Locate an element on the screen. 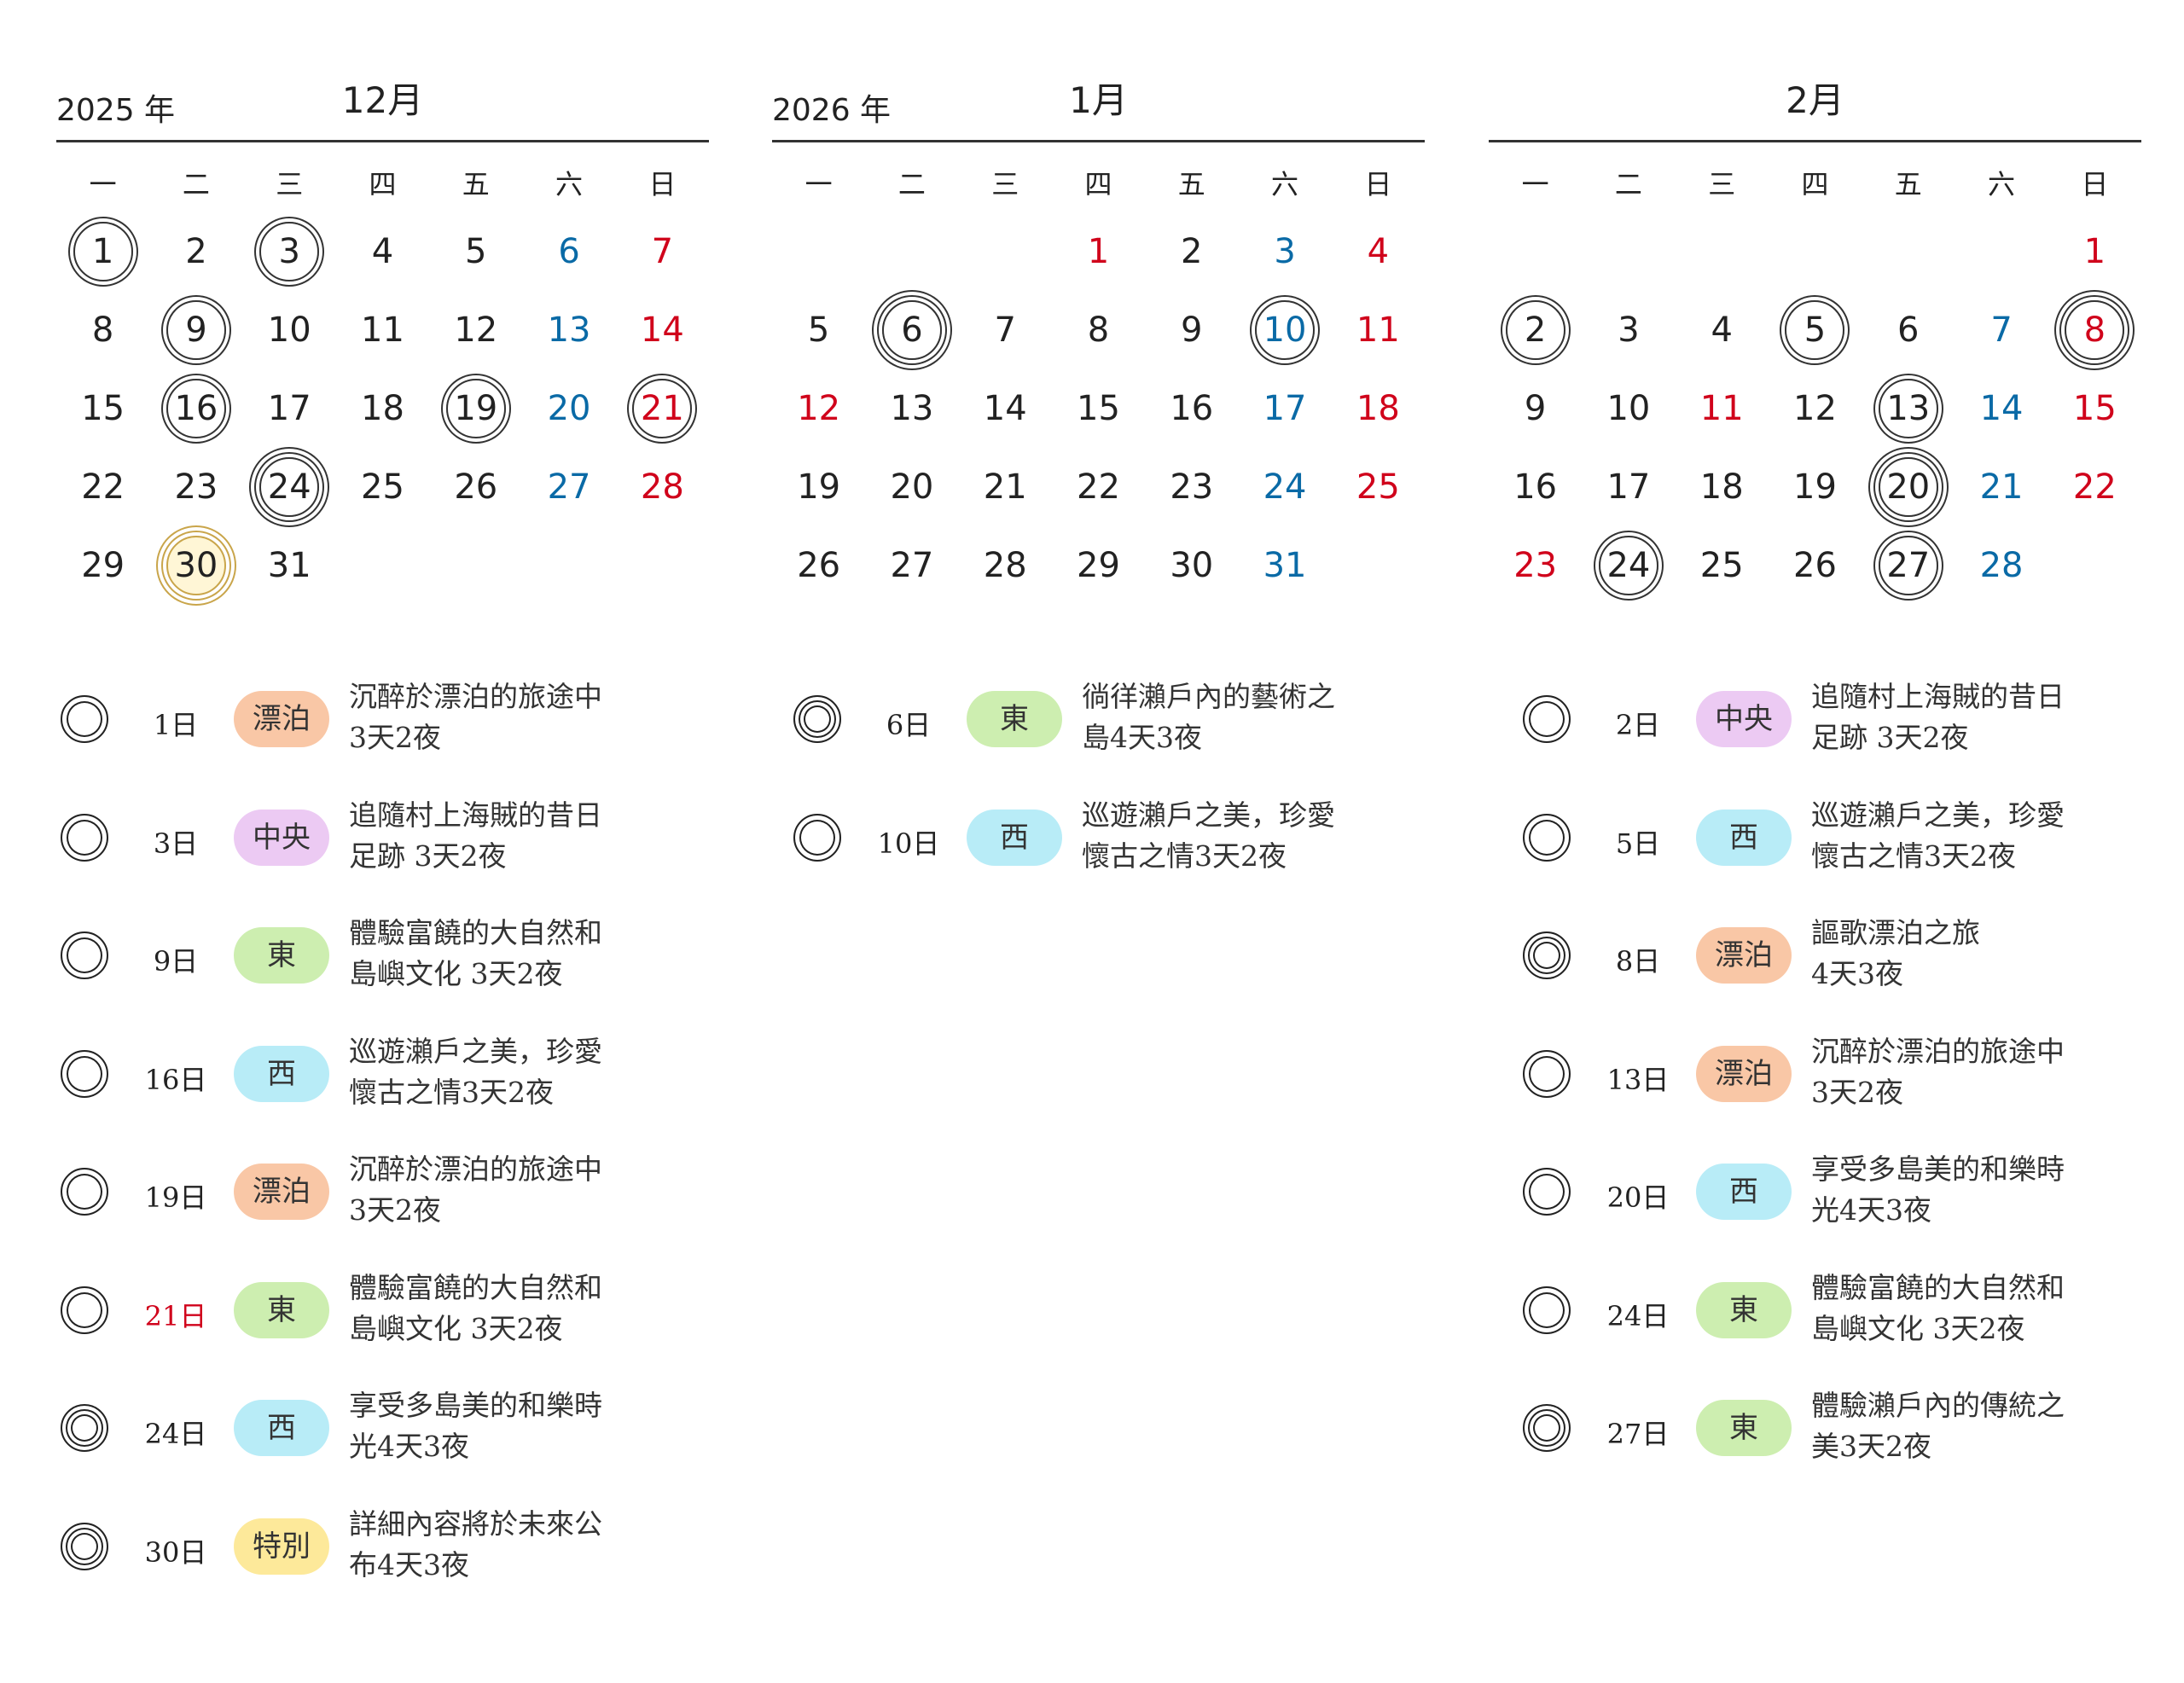 This screenshot has width=2184, height=1683. event-item: 27日東體驗瀨戶內的傳統之 美3天2夜 is located at coordinates (1835, 1437).